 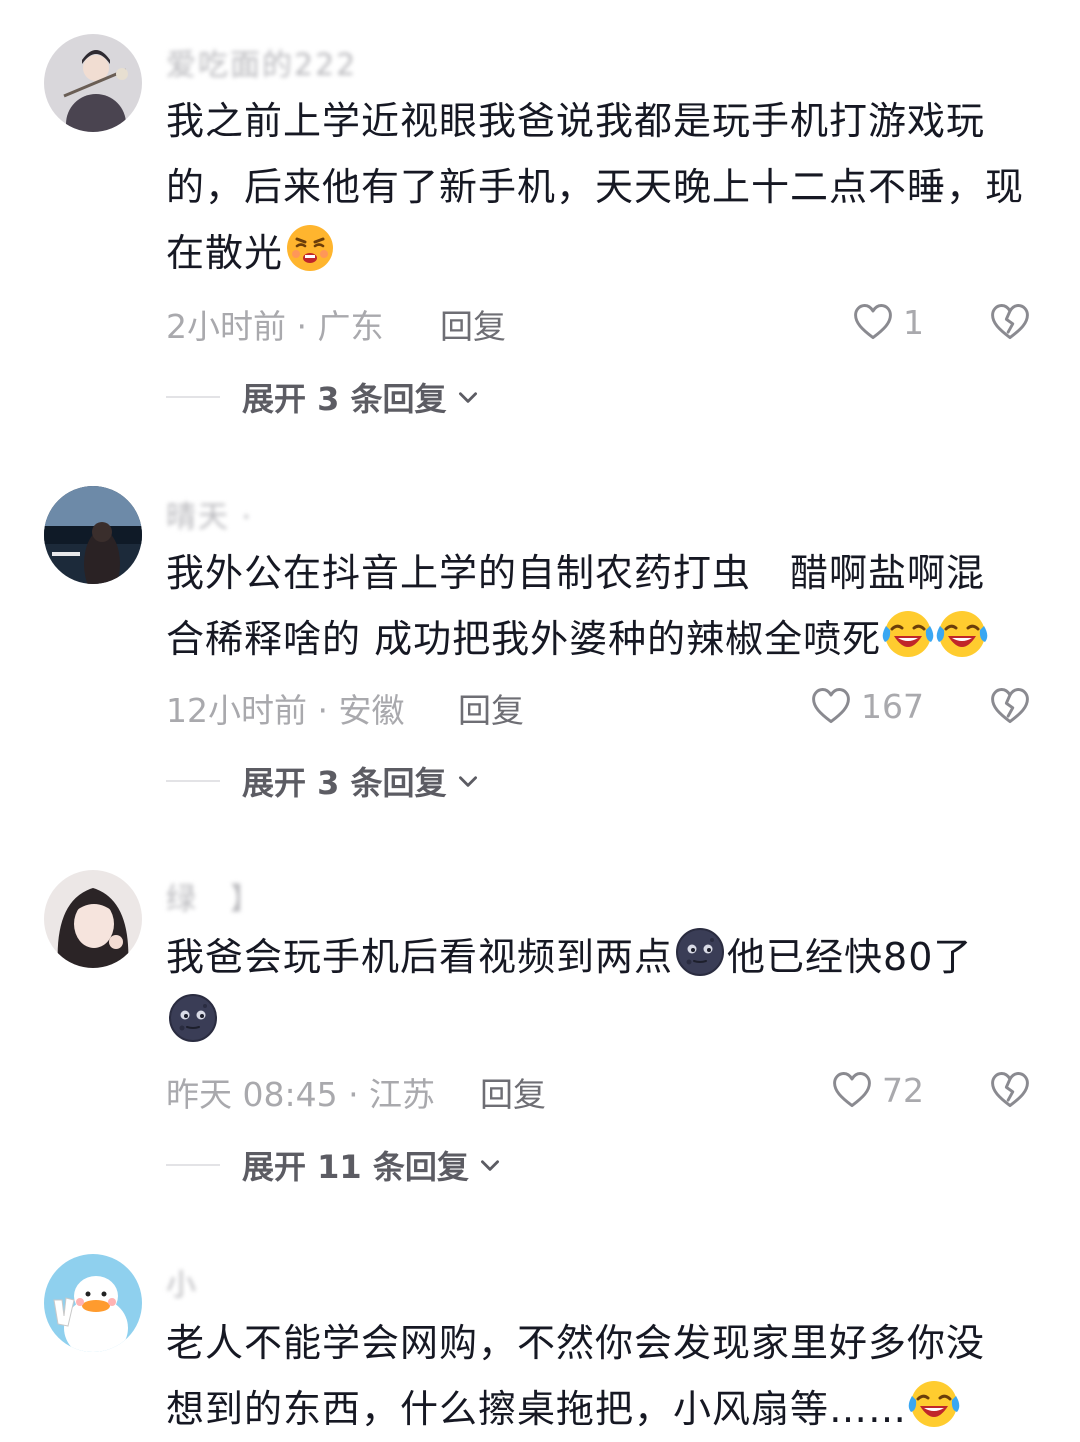 I want to click on comment-time-location: 2小时前 · 广东, so click(x=275, y=326).